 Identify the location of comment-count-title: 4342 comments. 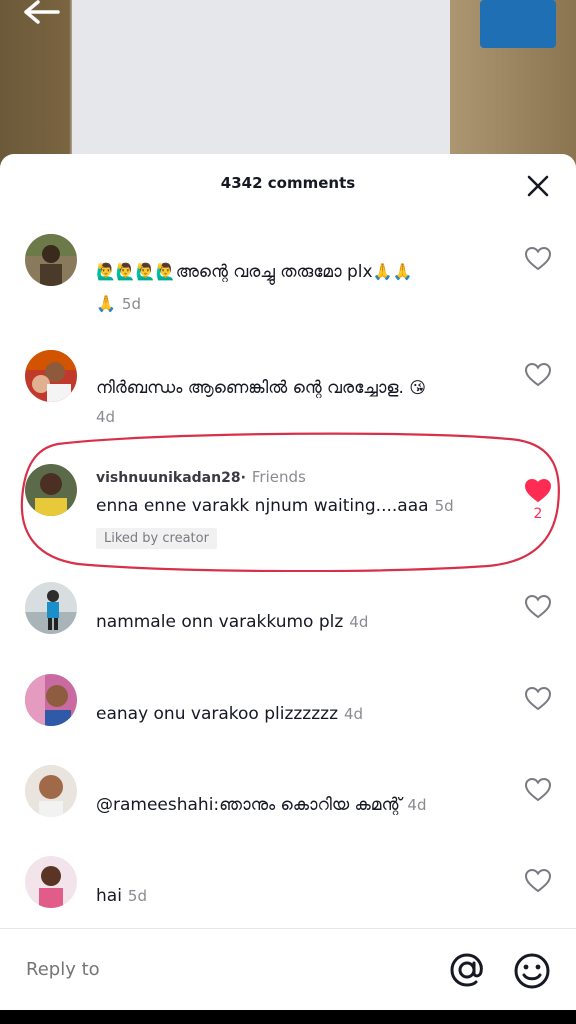
(288, 183).